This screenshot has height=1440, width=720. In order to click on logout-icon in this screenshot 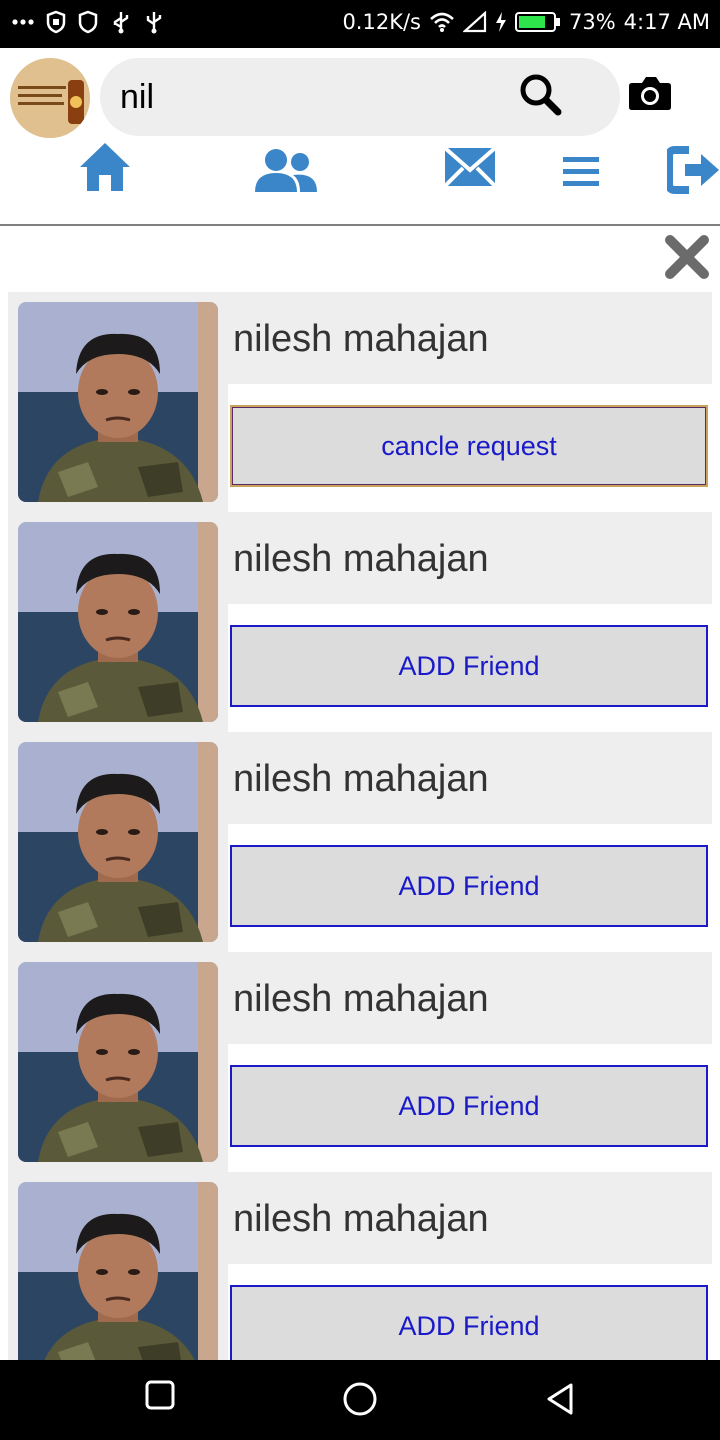, I will do `click(692, 172)`.